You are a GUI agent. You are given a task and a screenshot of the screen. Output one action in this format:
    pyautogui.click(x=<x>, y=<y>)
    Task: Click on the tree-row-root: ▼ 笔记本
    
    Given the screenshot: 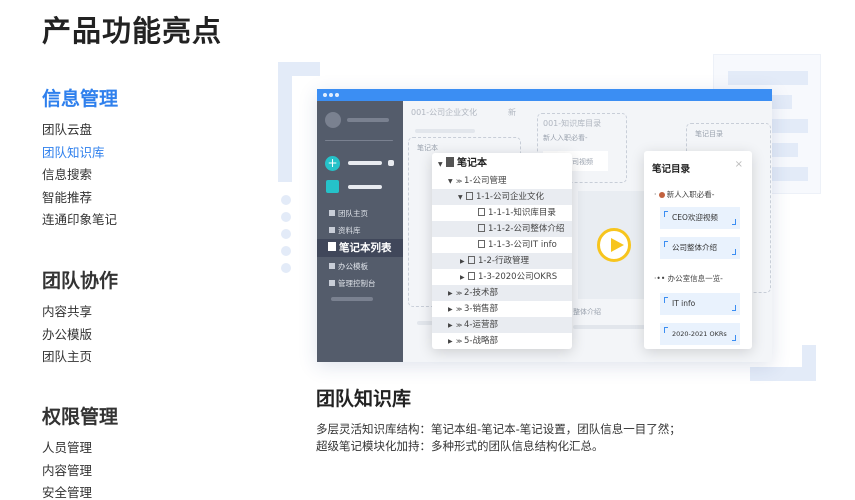 What is the action you would take?
    pyautogui.click(x=502, y=164)
    